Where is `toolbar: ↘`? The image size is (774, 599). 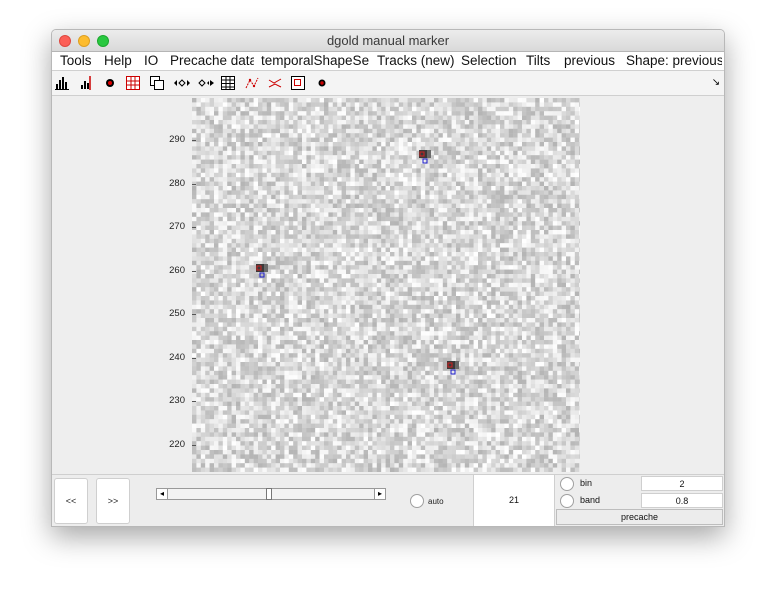 toolbar: ↘ is located at coordinates (388, 83).